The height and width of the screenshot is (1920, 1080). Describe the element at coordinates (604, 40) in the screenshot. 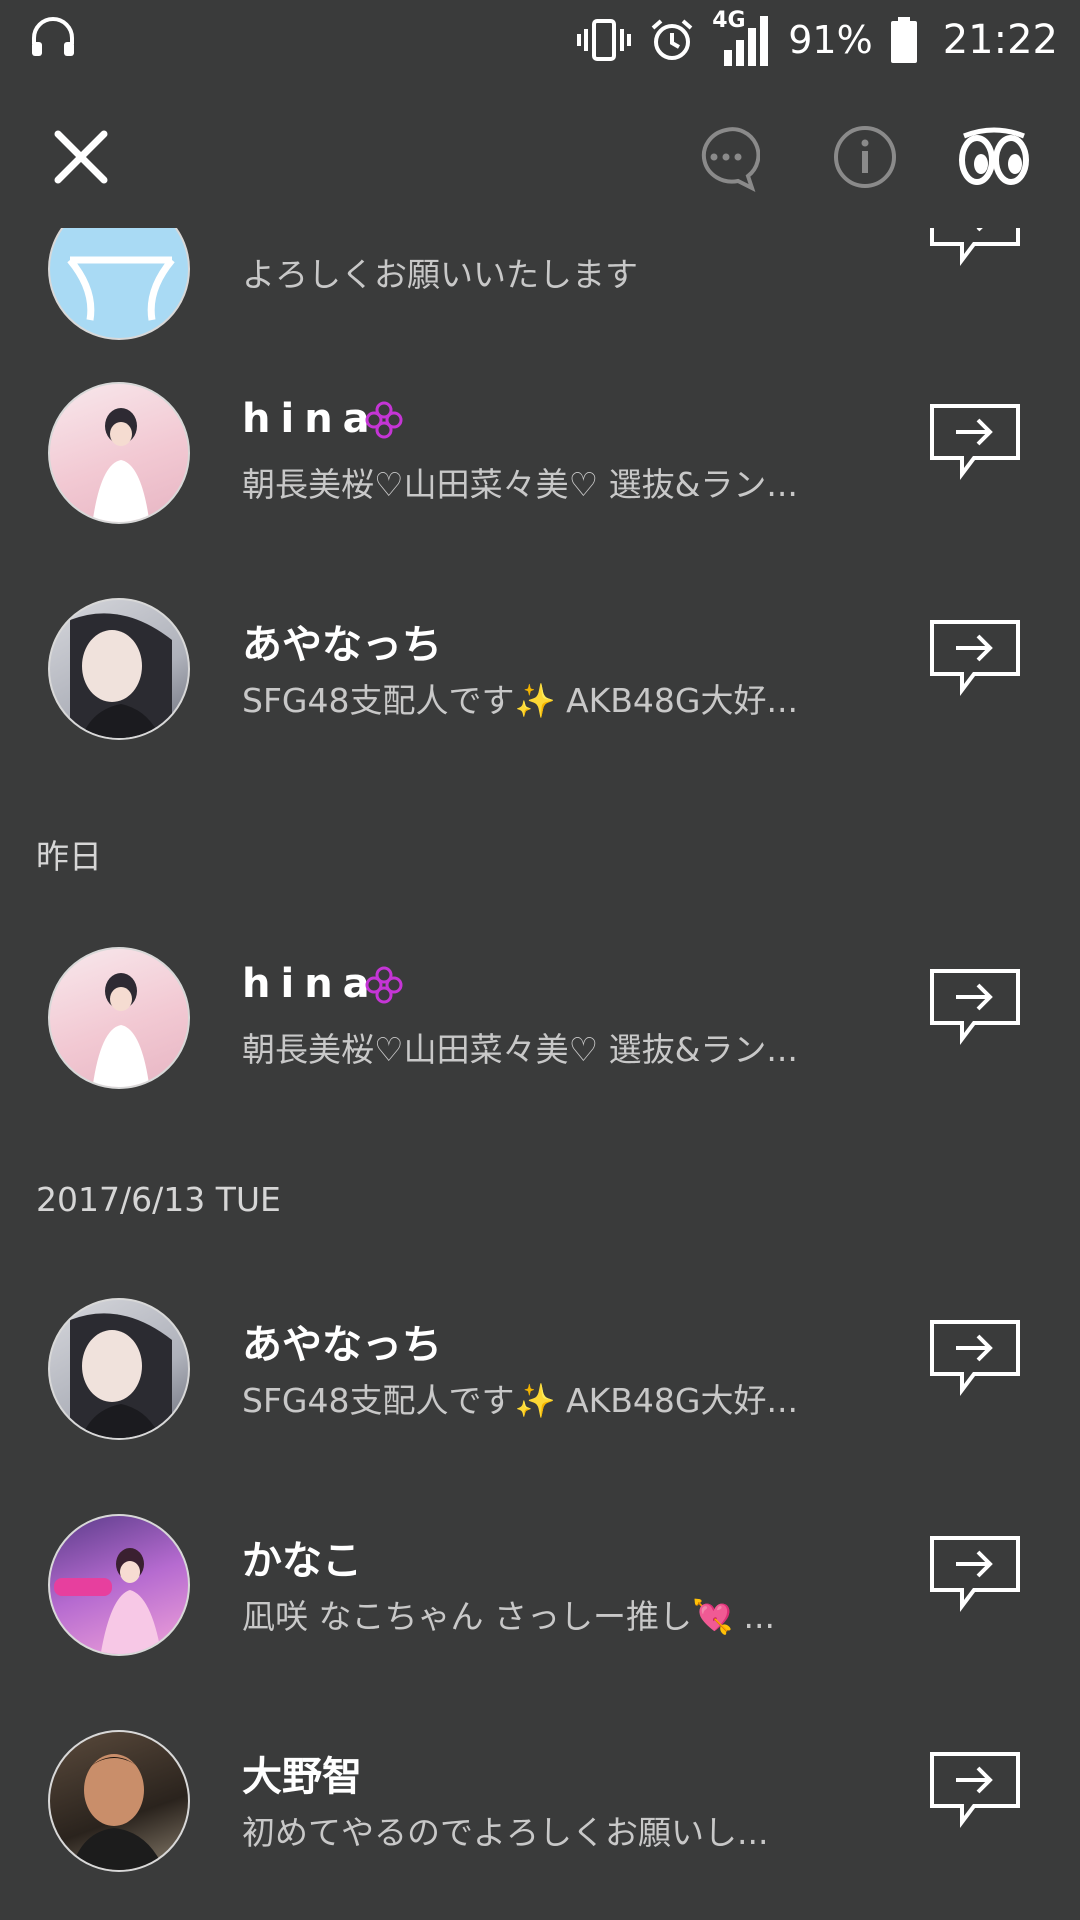

I see `vibrate-icon` at that location.